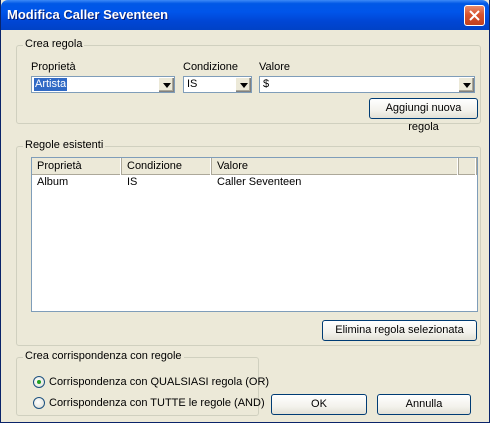 This screenshot has height=423, width=490. I want to click on property-selected-value: Artista, so click(51, 84).